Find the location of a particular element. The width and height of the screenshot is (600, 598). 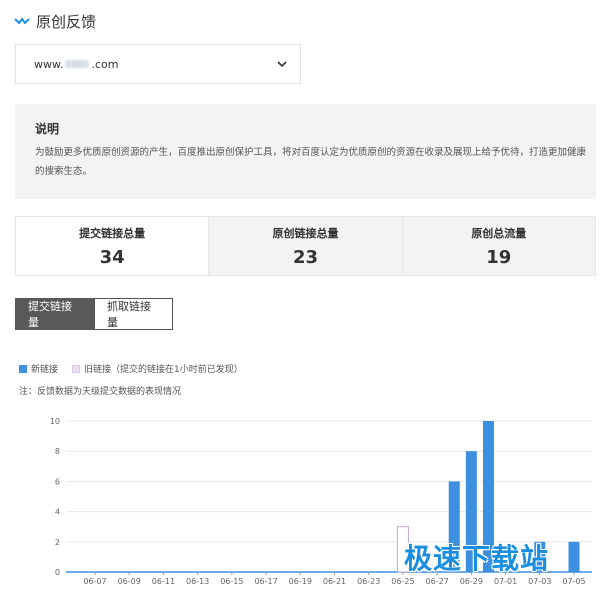

x-tick-label: 06-25 is located at coordinates (402, 581).